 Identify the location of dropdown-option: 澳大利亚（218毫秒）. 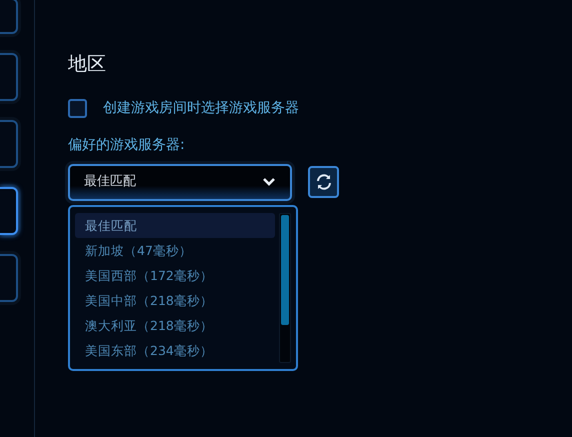
(175, 325).